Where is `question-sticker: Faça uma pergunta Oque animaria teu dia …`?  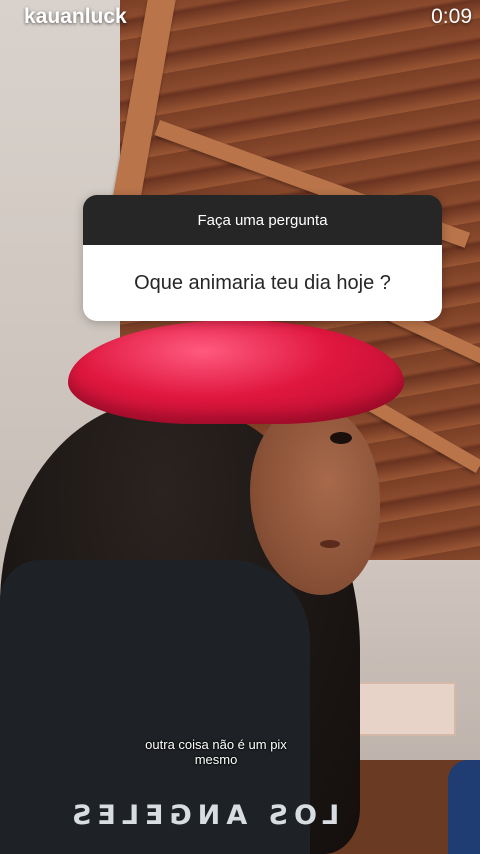
question-sticker: Faça uma pergunta Oque animaria teu dia … is located at coordinates (262, 258).